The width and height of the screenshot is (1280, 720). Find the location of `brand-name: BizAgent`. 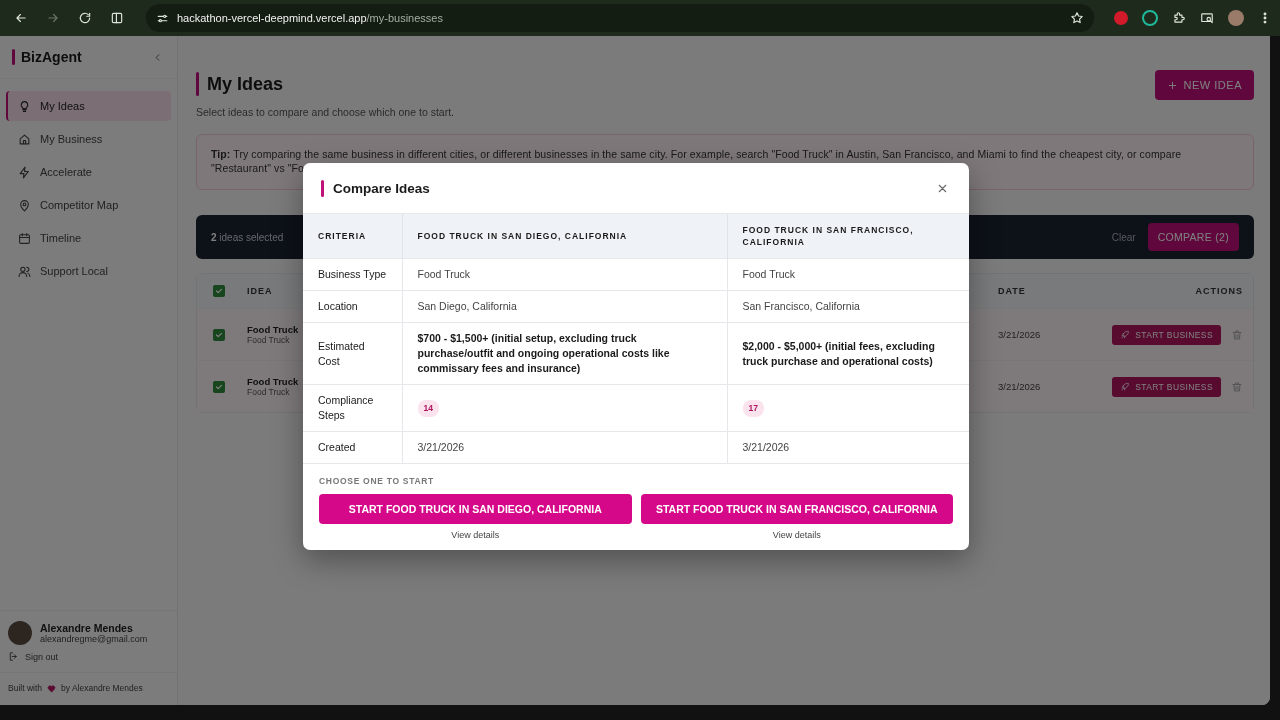

brand-name: BizAgent is located at coordinates (52, 57).